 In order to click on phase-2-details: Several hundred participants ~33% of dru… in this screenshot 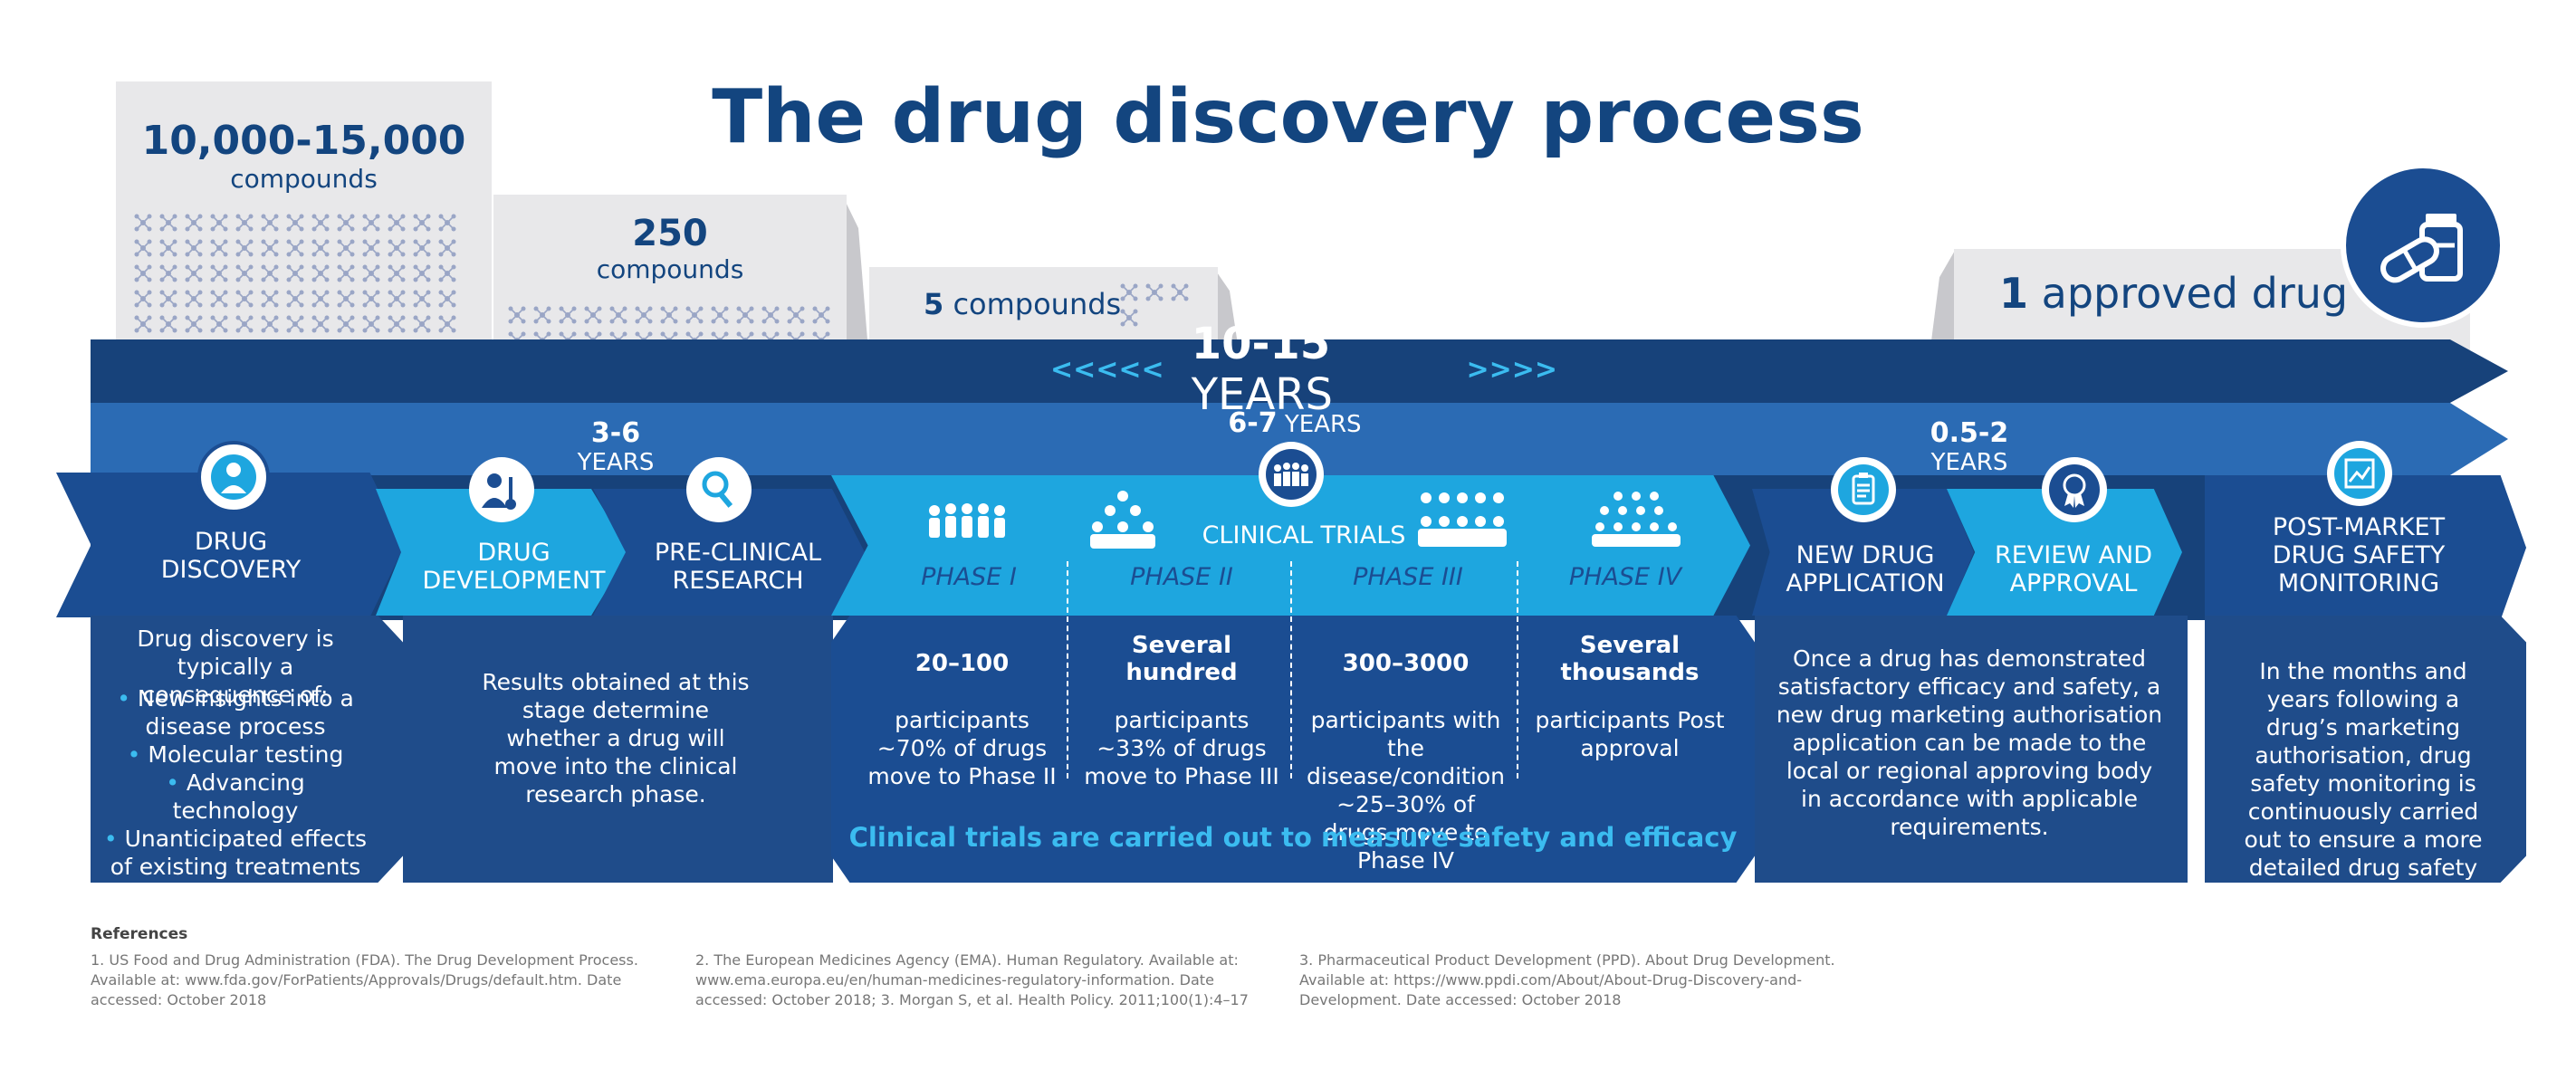, I will do `click(1181, 707)`.